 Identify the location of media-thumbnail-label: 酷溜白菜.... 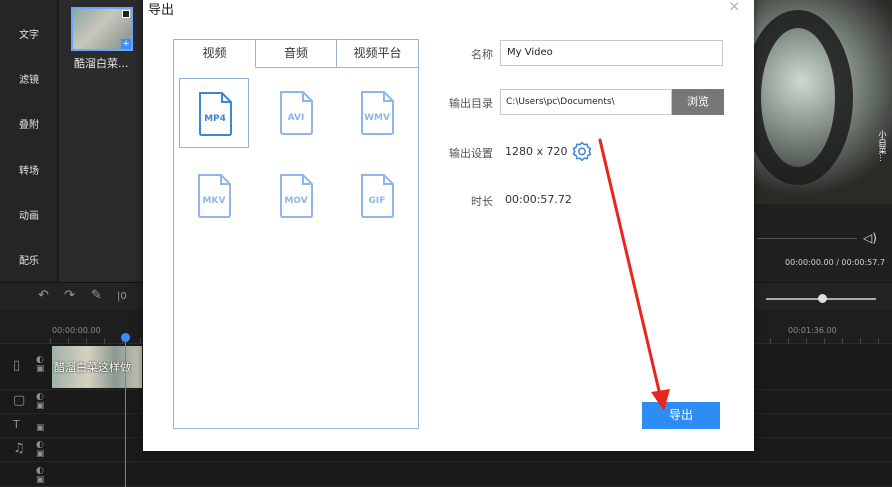
(101, 63).